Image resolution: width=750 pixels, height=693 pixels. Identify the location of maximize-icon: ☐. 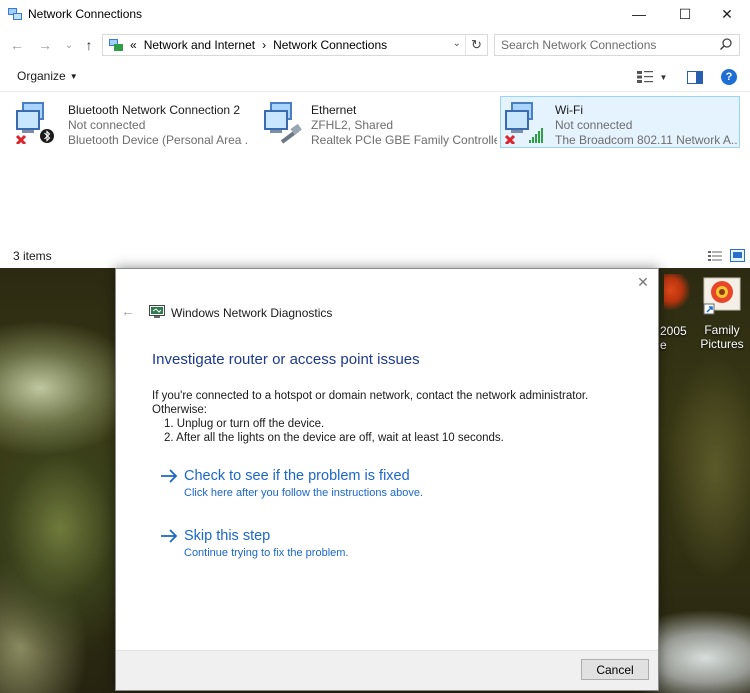
(685, 13).